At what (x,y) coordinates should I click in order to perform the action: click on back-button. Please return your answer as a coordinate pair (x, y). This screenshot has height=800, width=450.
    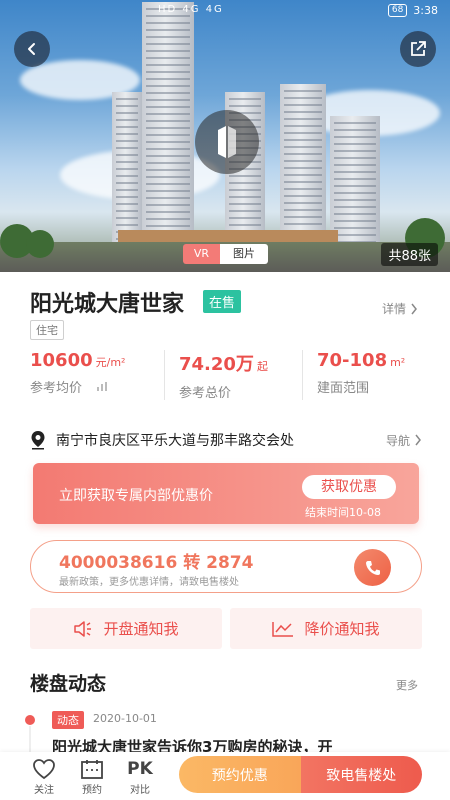
    Looking at the image, I should click on (32, 49).